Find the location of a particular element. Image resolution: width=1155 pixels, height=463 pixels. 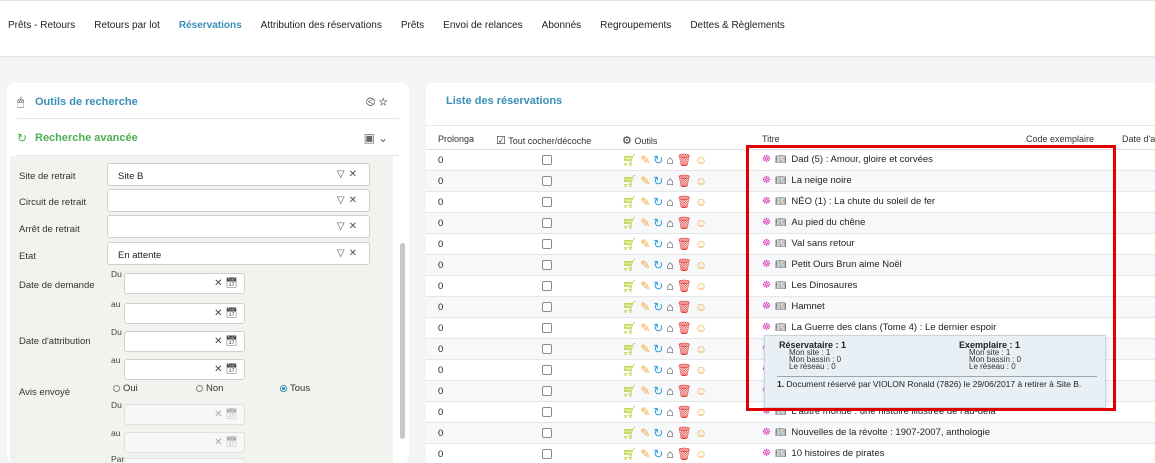

title-text: NÉO (1) : La chute du soleil de fer is located at coordinates (863, 201).